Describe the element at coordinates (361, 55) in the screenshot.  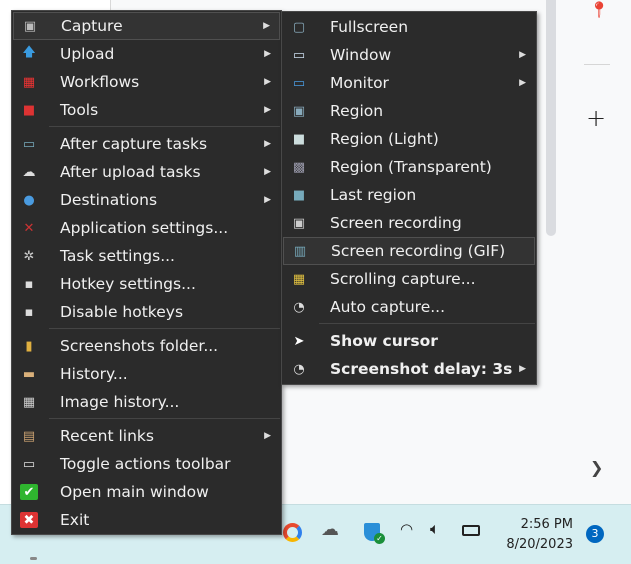
I see `menu-item-label: Window` at that location.